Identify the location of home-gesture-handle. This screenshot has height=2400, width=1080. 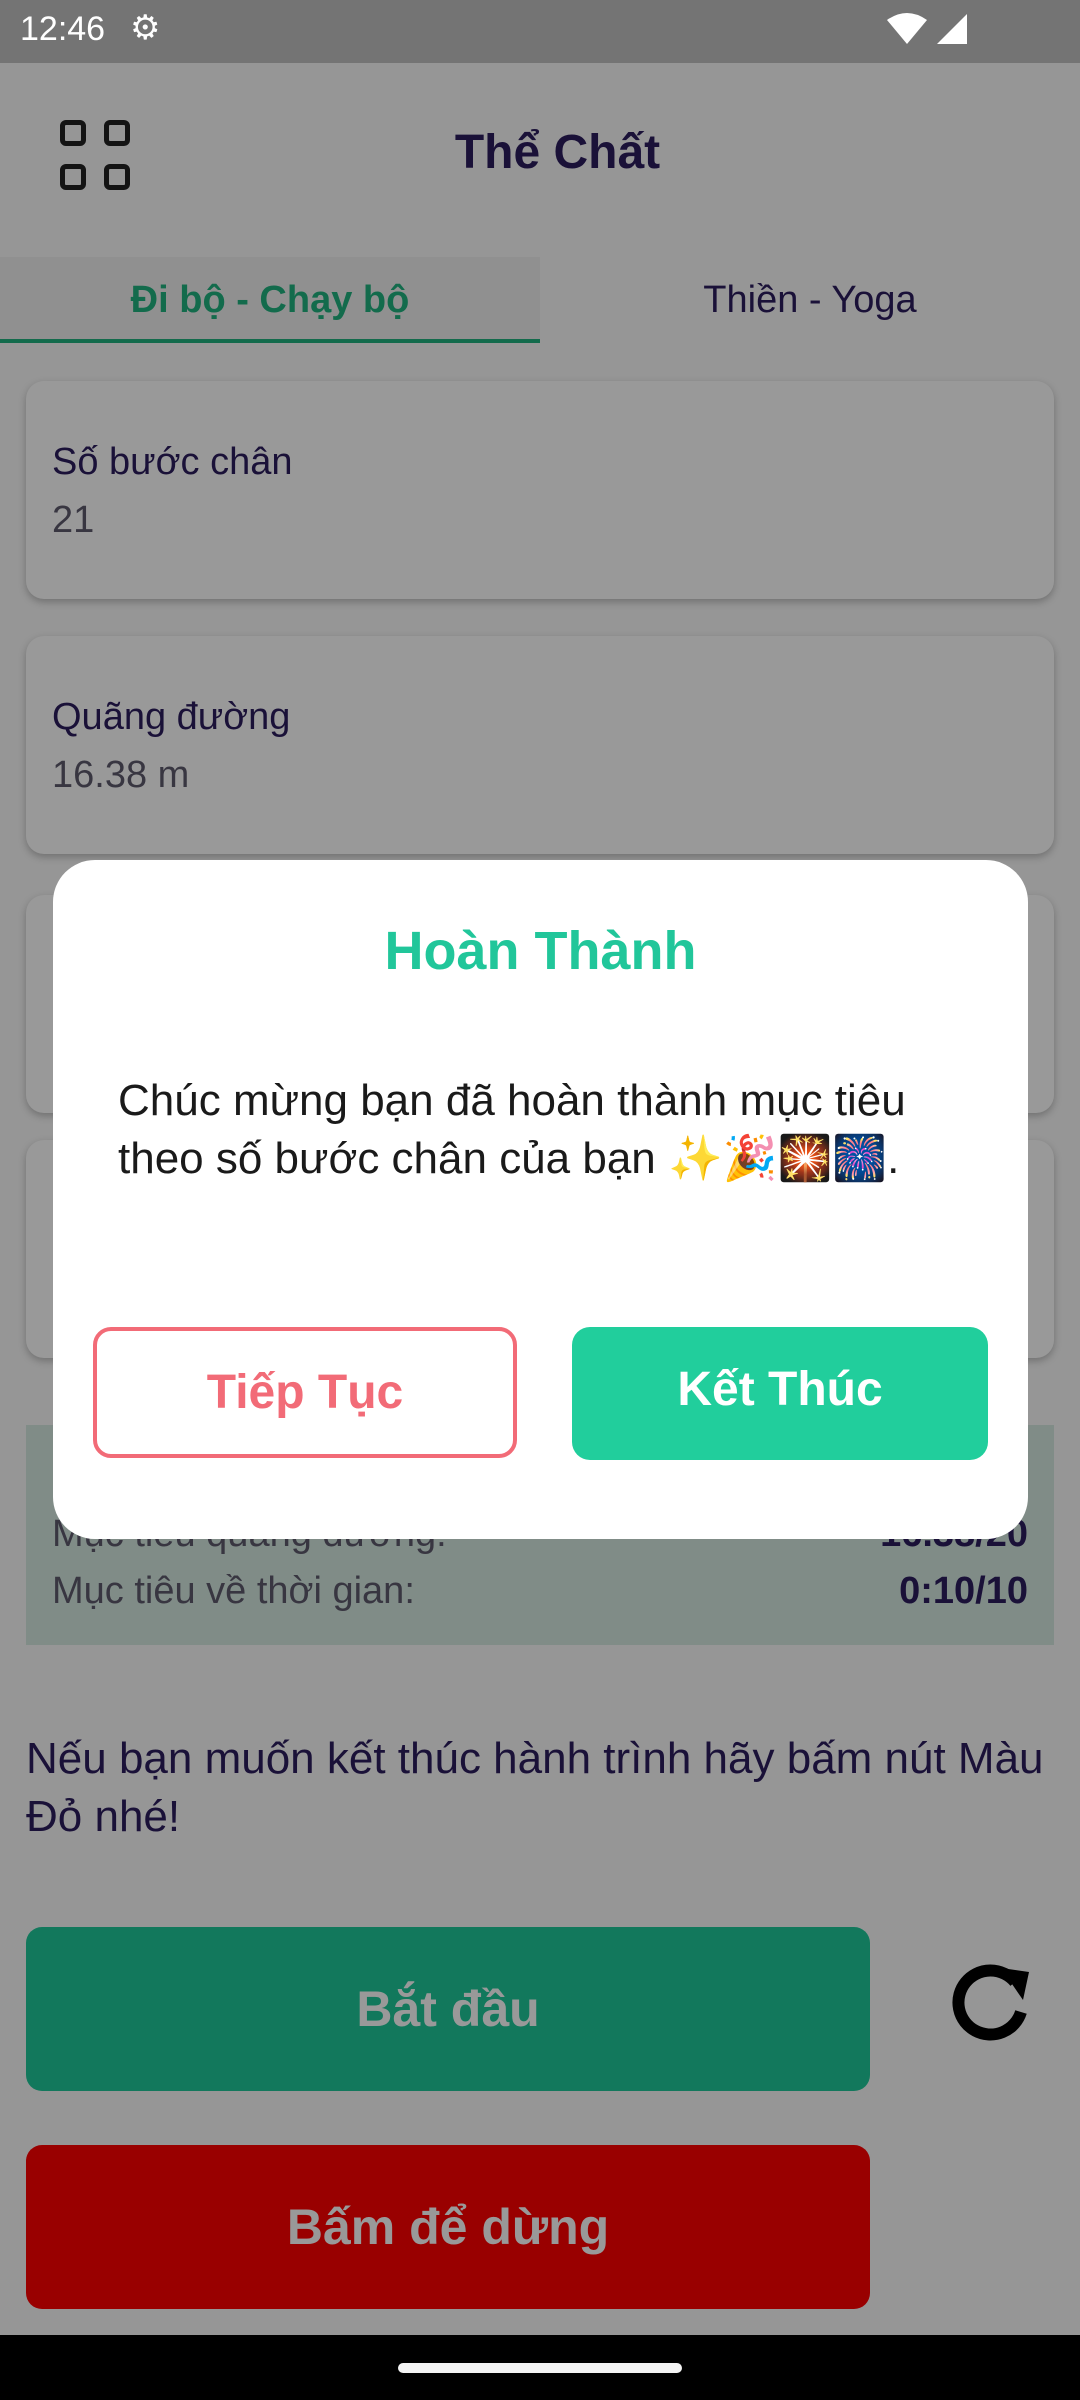
(540, 2368).